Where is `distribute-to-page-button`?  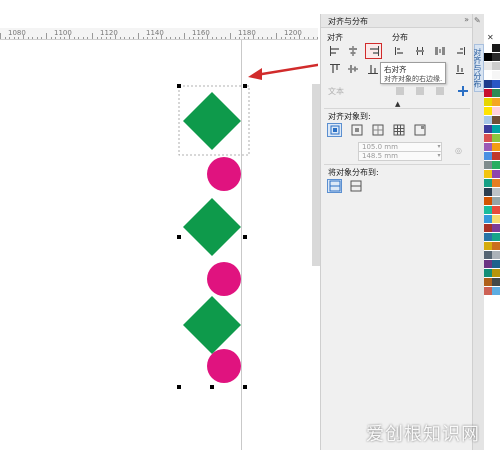
distribute-to-page-button is located at coordinates (355, 186).